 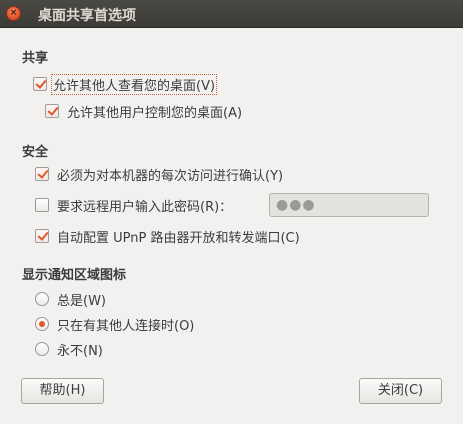 What do you see at coordinates (155, 113) in the screenshot?
I see `allow-control-label: 允许其他用户控制您的桌面(A)` at bounding box center [155, 113].